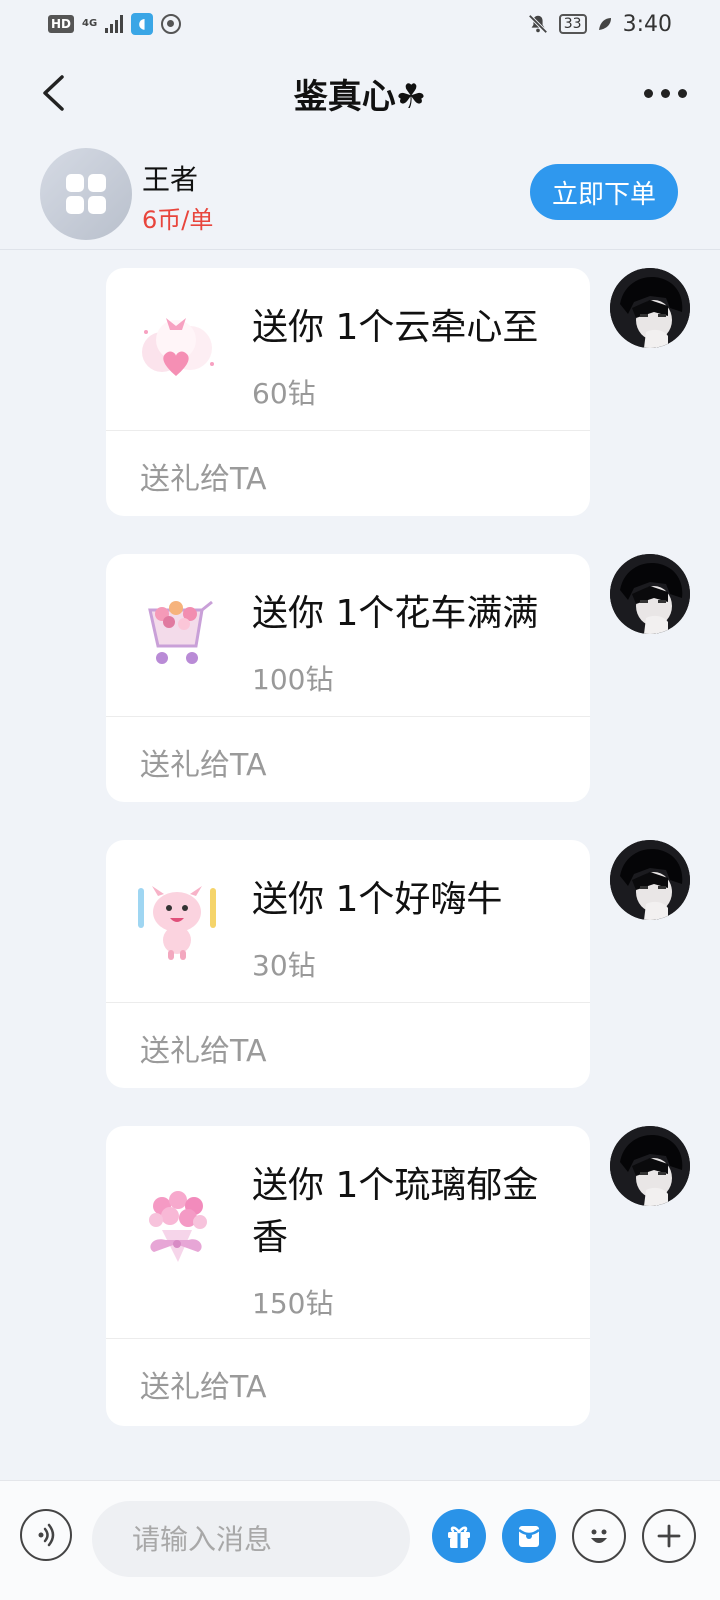  I want to click on chevron-left-icon, so click(53, 93).